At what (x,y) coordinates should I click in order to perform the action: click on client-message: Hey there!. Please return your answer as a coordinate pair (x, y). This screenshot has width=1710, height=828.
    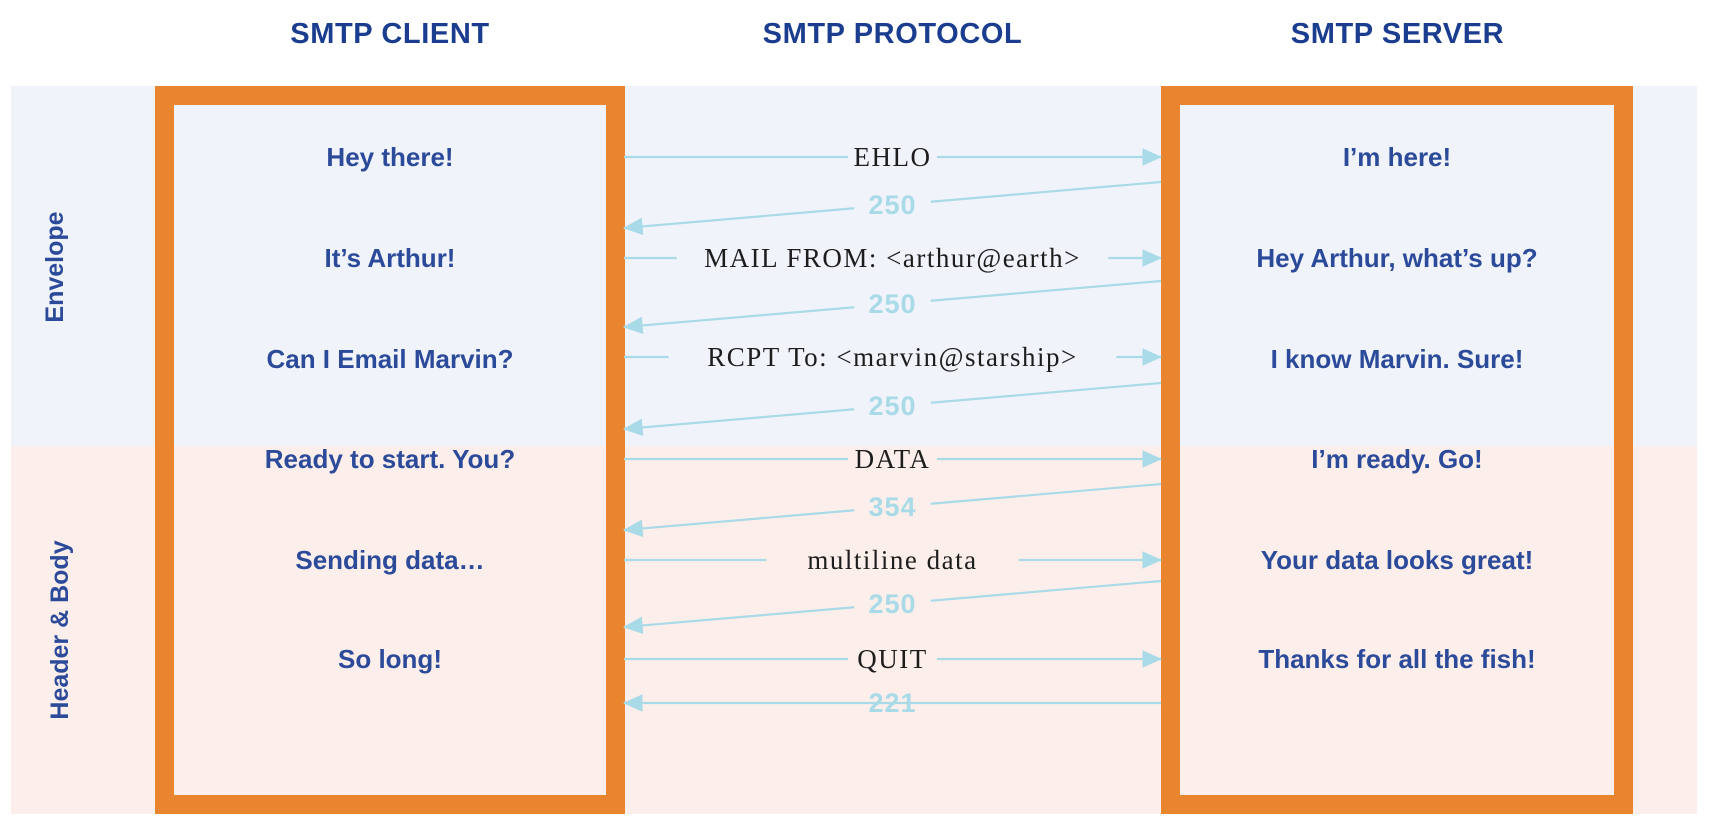
    Looking at the image, I should click on (390, 157).